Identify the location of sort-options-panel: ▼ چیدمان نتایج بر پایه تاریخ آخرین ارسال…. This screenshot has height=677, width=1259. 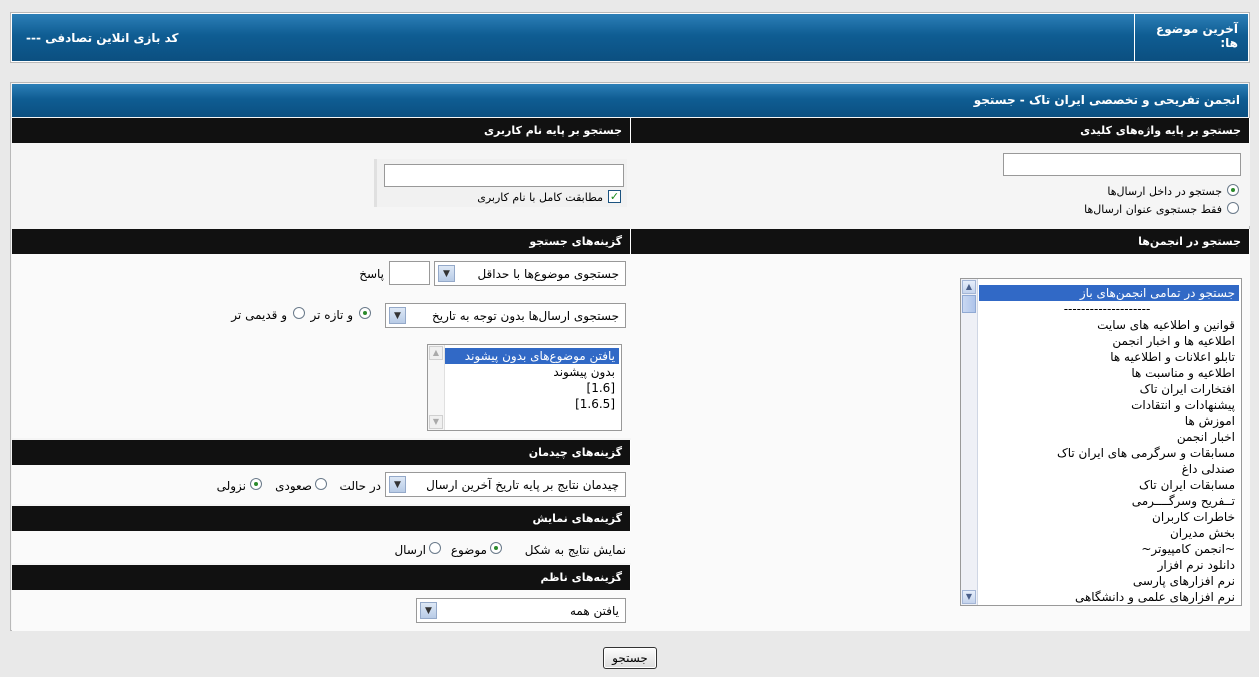
(321, 484).